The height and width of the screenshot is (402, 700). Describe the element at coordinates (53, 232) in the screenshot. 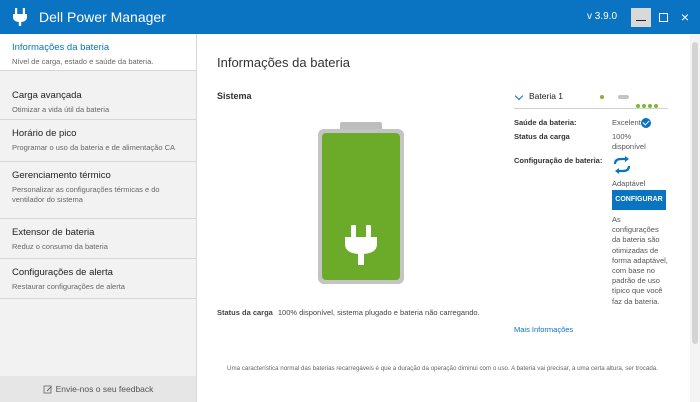

I see `sidebar-item-label: Extensor de bateria` at that location.